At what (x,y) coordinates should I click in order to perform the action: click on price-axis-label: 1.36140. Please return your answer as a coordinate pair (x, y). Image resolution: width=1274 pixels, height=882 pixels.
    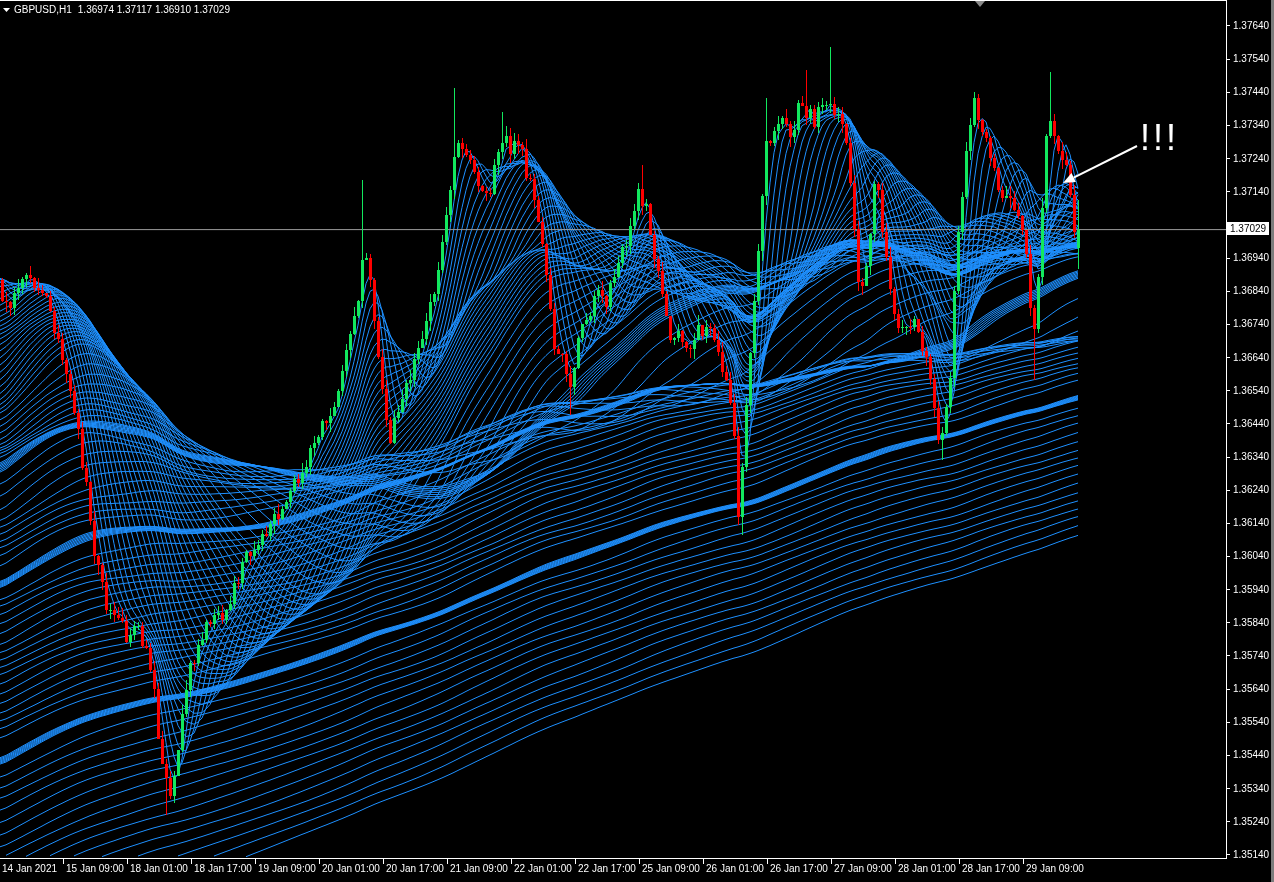
    Looking at the image, I should click on (1251, 523).